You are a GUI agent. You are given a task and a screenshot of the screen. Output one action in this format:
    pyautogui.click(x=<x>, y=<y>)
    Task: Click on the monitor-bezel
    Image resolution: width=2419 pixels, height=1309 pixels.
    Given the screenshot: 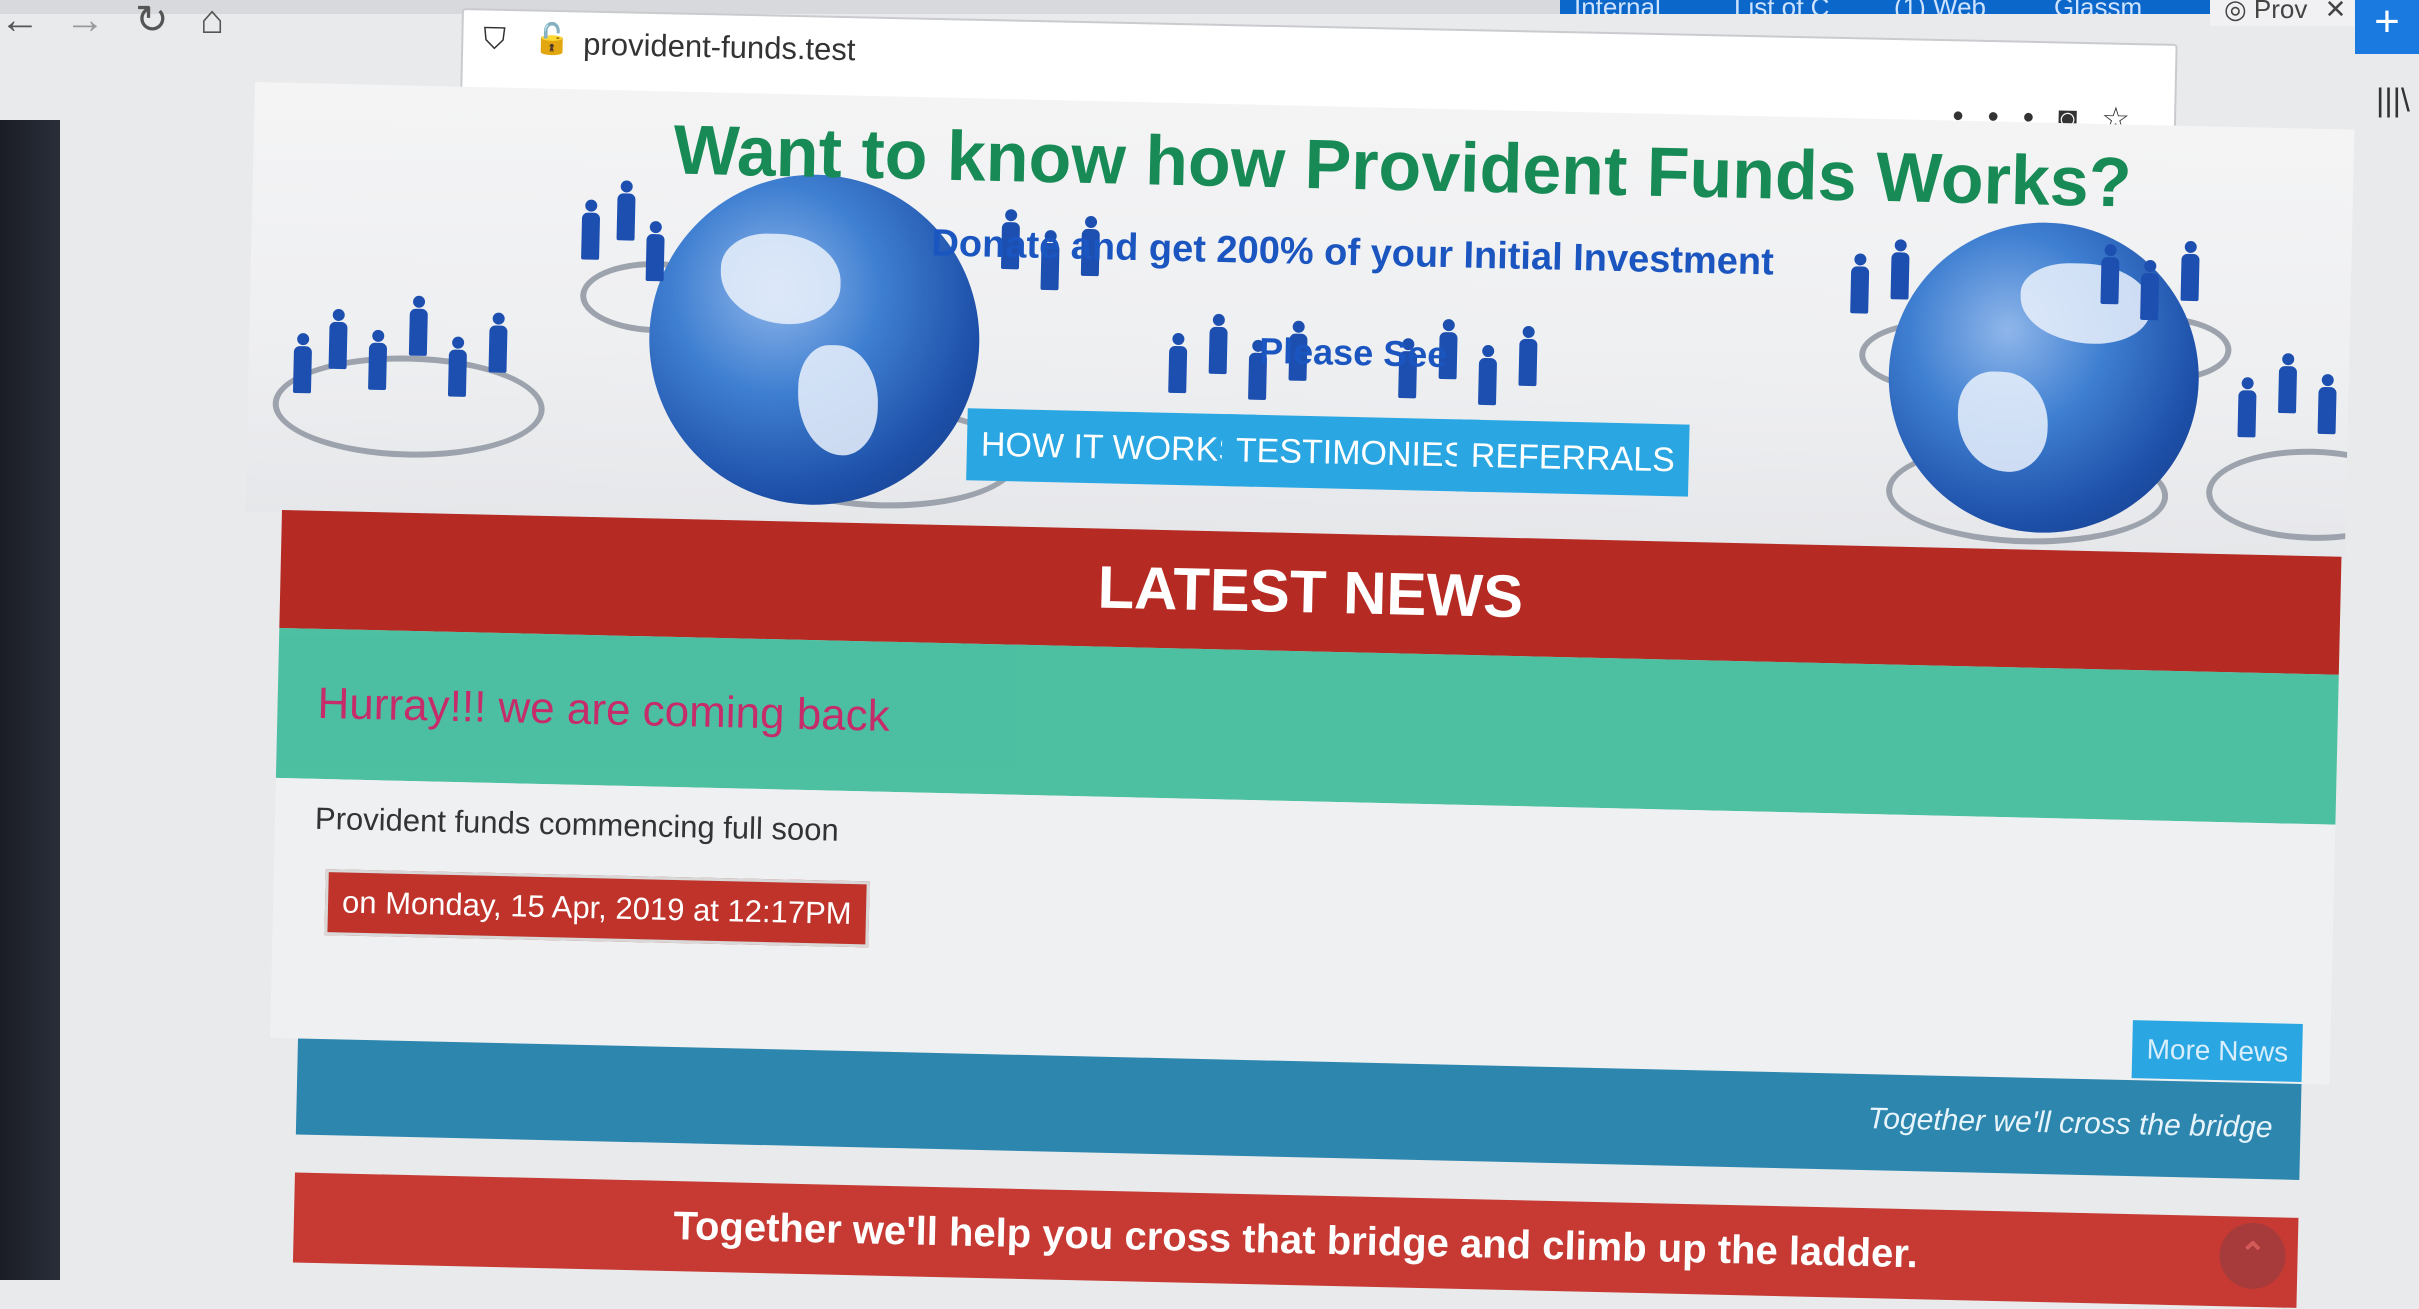 What is the action you would take?
    pyautogui.click(x=30, y=700)
    